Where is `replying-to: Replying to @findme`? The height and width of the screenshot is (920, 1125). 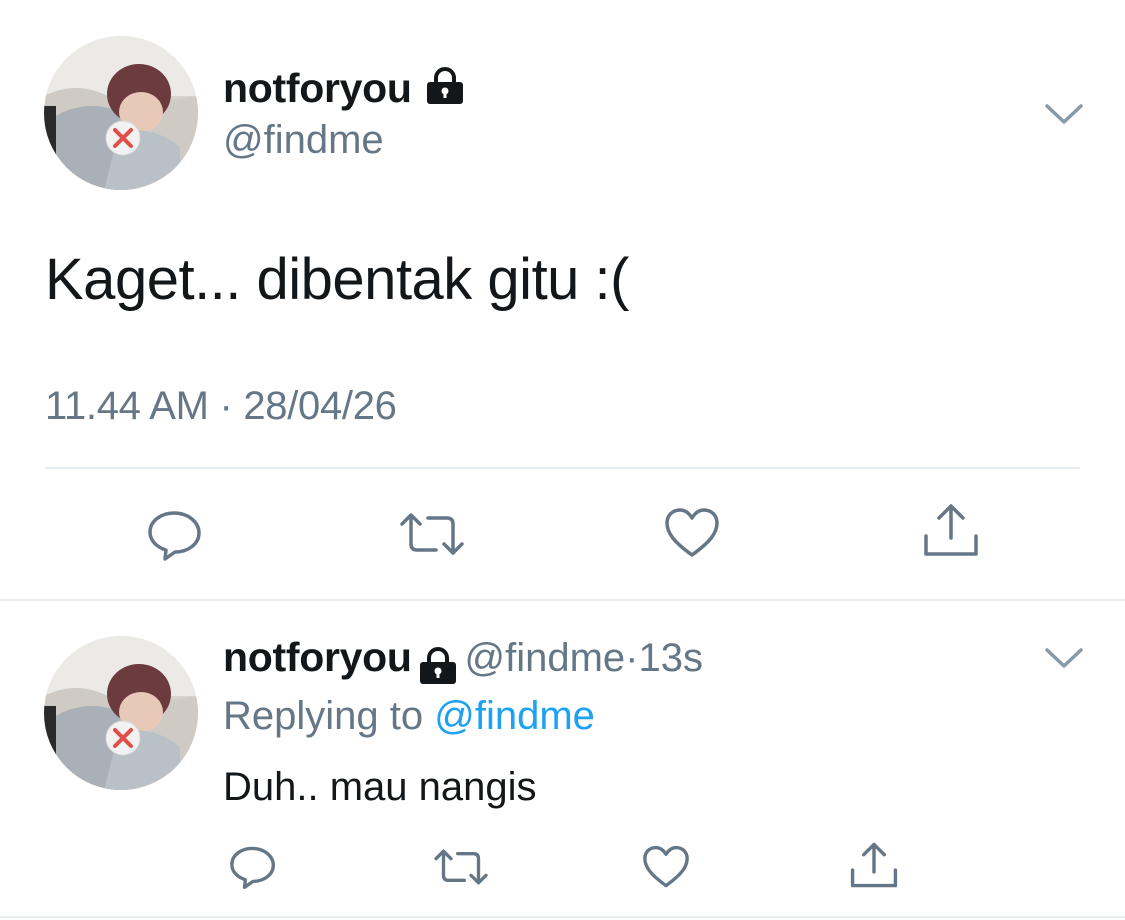 replying-to: Replying to @findme is located at coordinates (409, 716).